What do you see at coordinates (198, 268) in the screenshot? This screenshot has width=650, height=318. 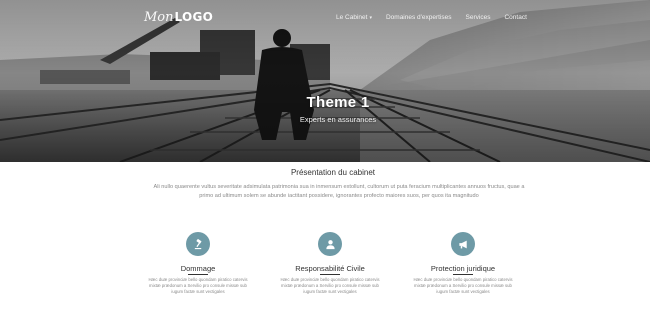 I see `feature-title: Dommage` at bounding box center [198, 268].